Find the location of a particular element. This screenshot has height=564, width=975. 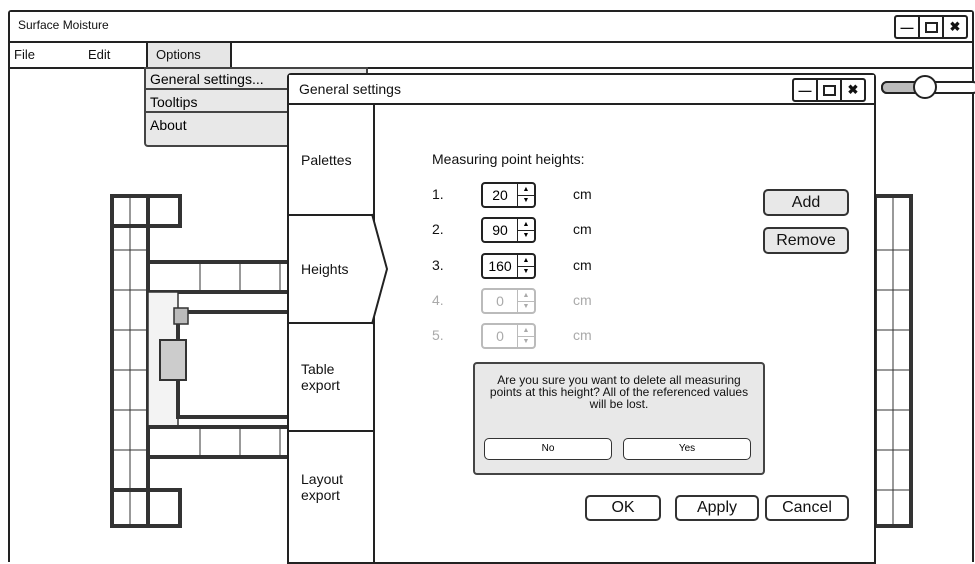

nav-item-palettes: Palettes is located at coordinates (331, 160).